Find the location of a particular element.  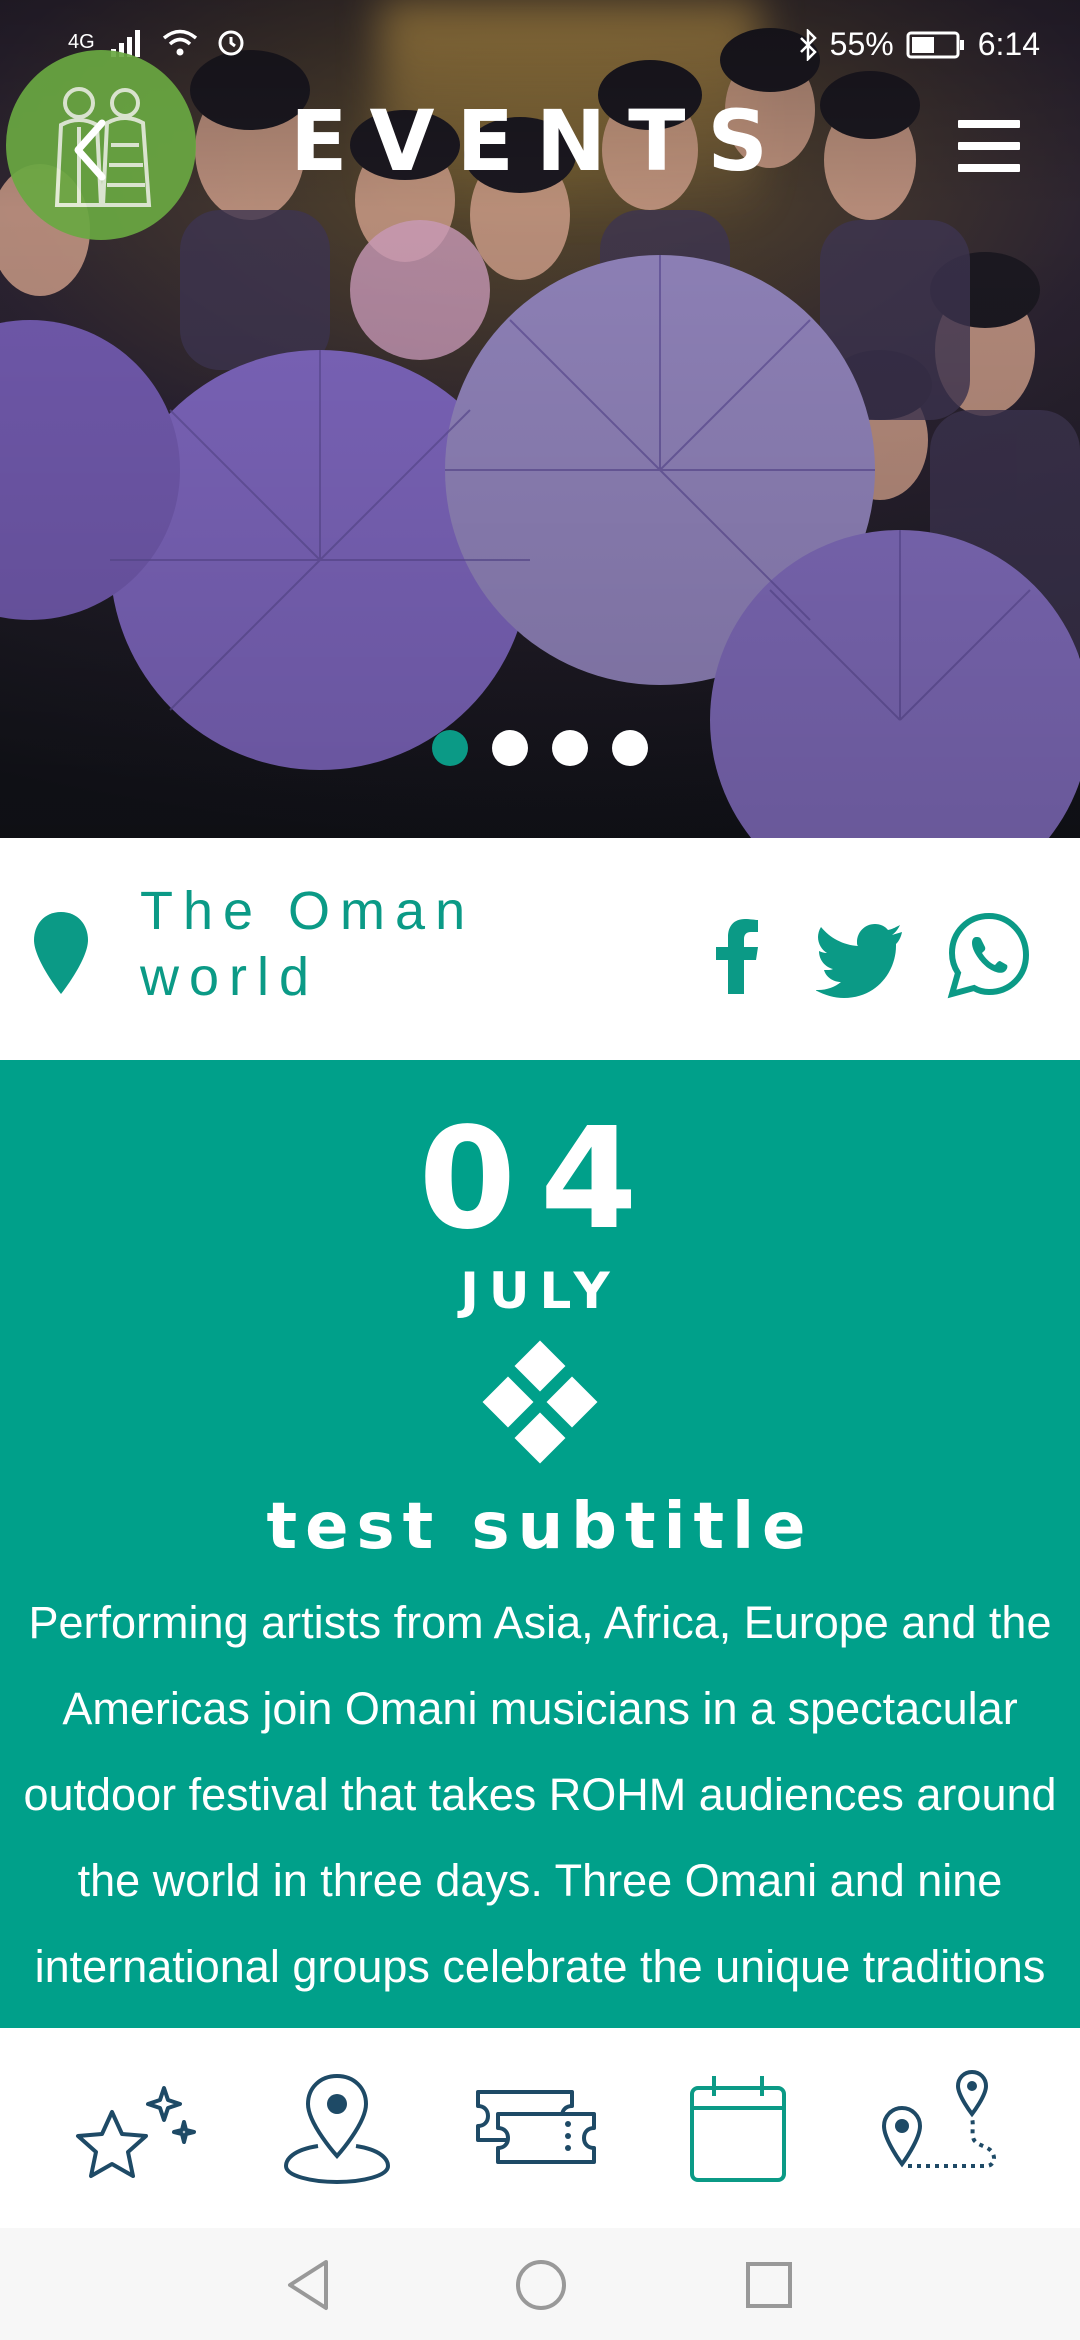

alarm-icon is located at coordinates (231, 43).